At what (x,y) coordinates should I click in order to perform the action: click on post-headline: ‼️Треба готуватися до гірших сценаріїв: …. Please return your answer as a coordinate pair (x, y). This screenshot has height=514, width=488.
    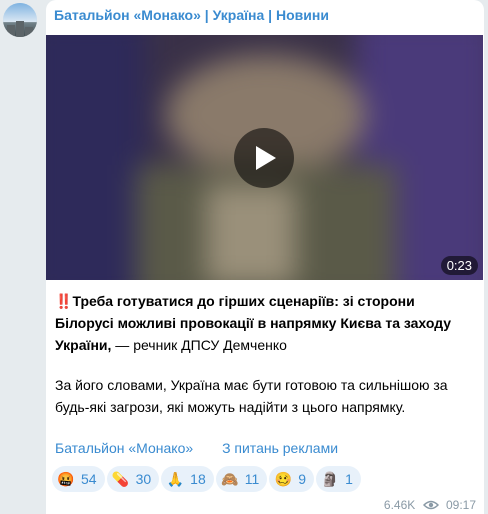
    Looking at the image, I should click on (265, 323).